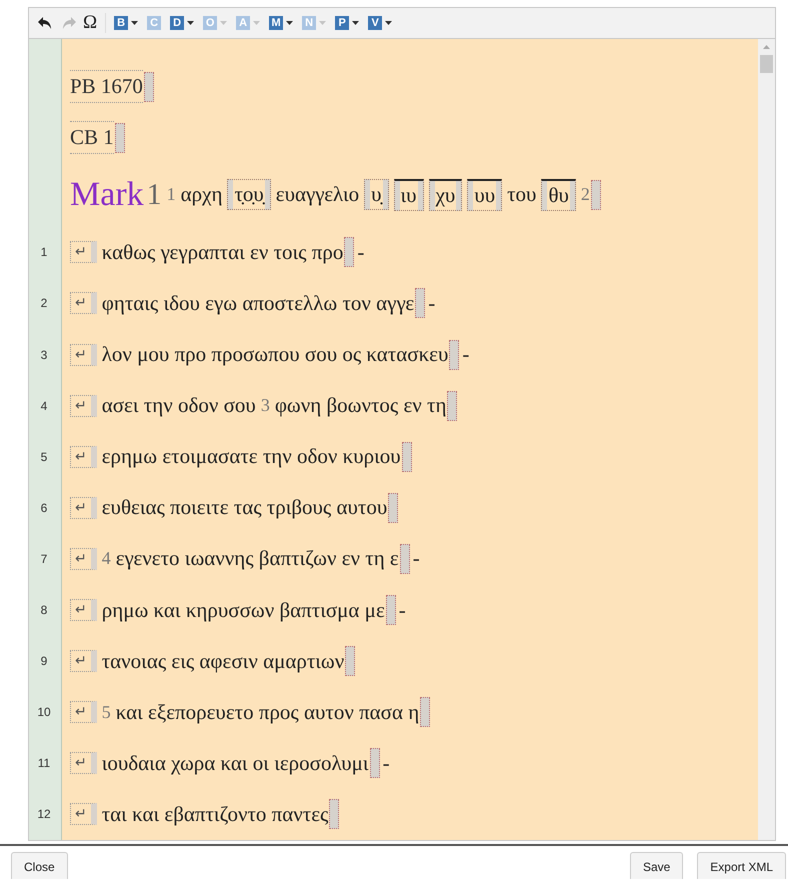 The image size is (788, 882). What do you see at coordinates (265, 405) in the screenshot?
I see `verse-number: 3` at bounding box center [265, 405].